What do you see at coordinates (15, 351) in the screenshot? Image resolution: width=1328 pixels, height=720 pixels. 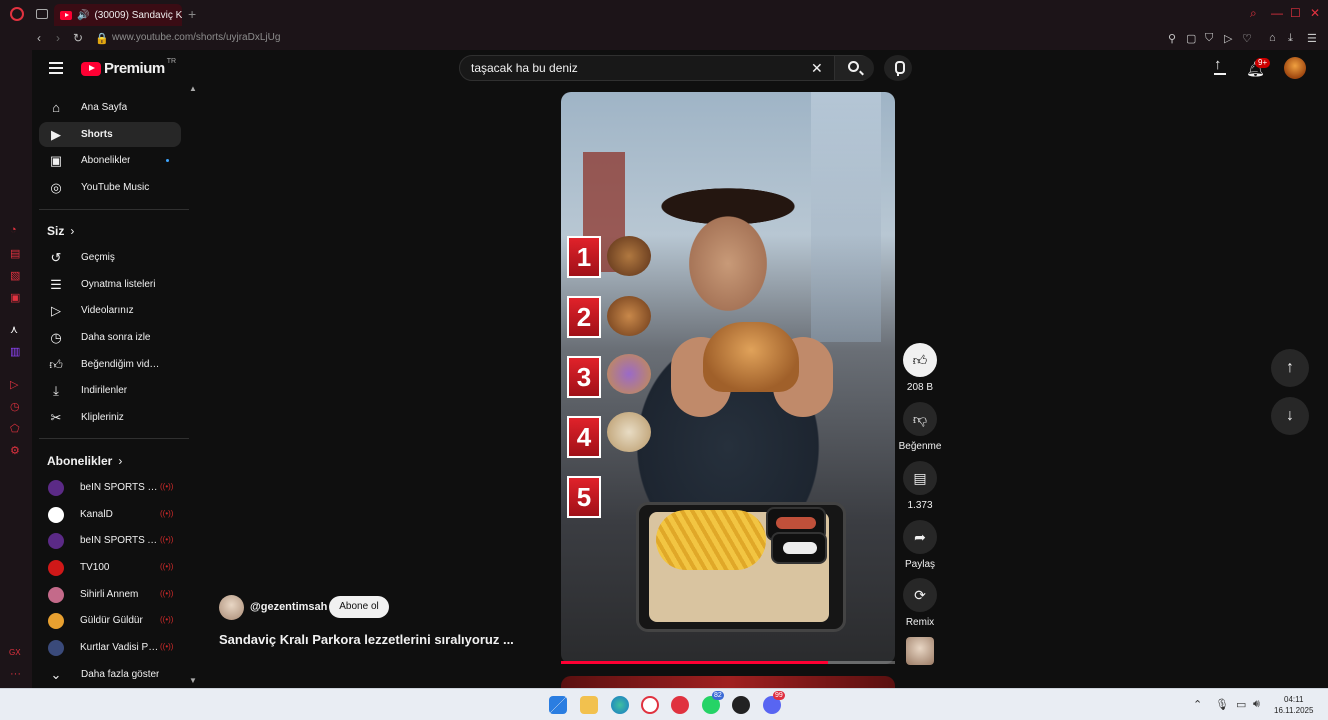 I see `twitch-icon: ▥` at bounding box center [15, 351].